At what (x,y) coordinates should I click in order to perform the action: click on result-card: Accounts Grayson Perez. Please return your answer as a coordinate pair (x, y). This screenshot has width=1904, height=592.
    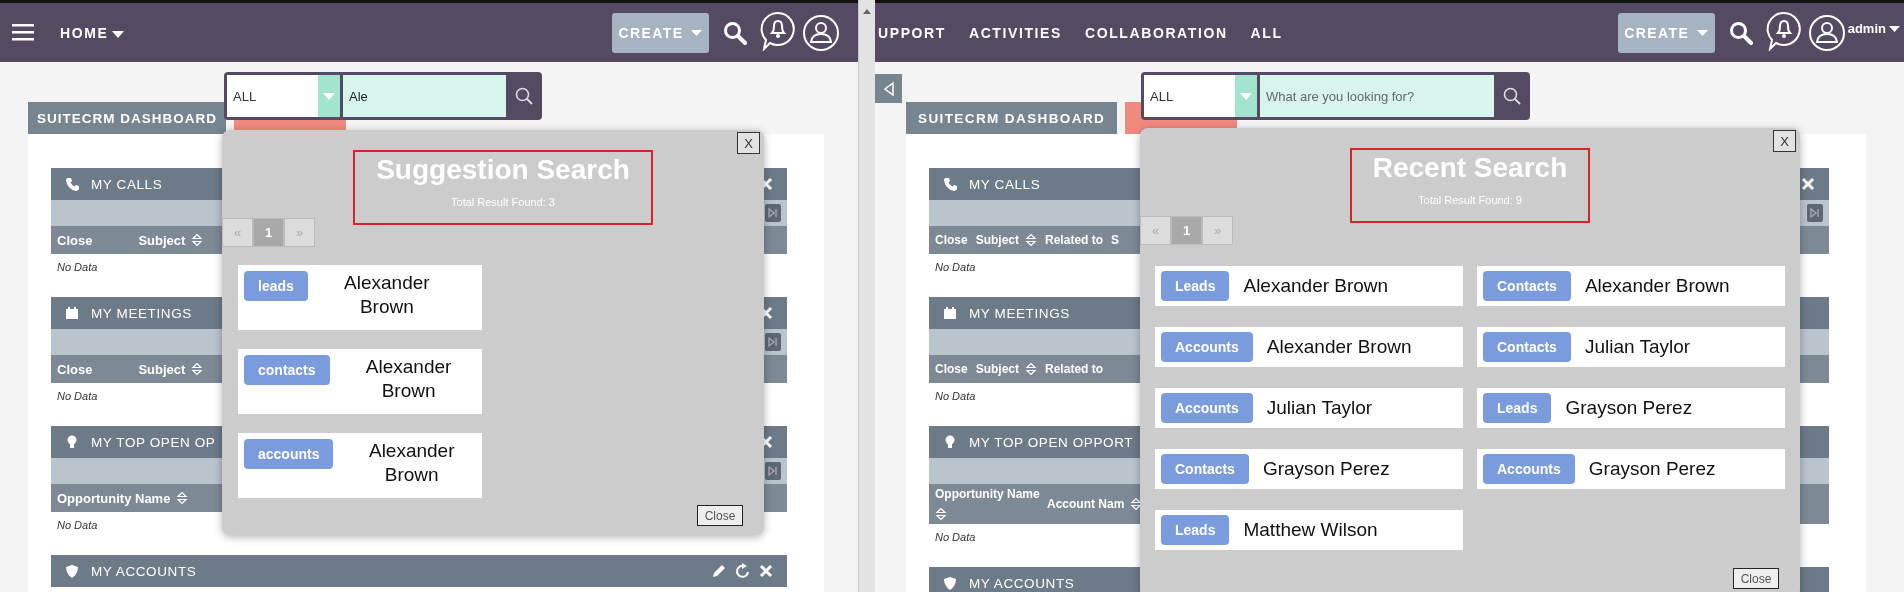
    Looking at the image, I should click on (1631, 469).